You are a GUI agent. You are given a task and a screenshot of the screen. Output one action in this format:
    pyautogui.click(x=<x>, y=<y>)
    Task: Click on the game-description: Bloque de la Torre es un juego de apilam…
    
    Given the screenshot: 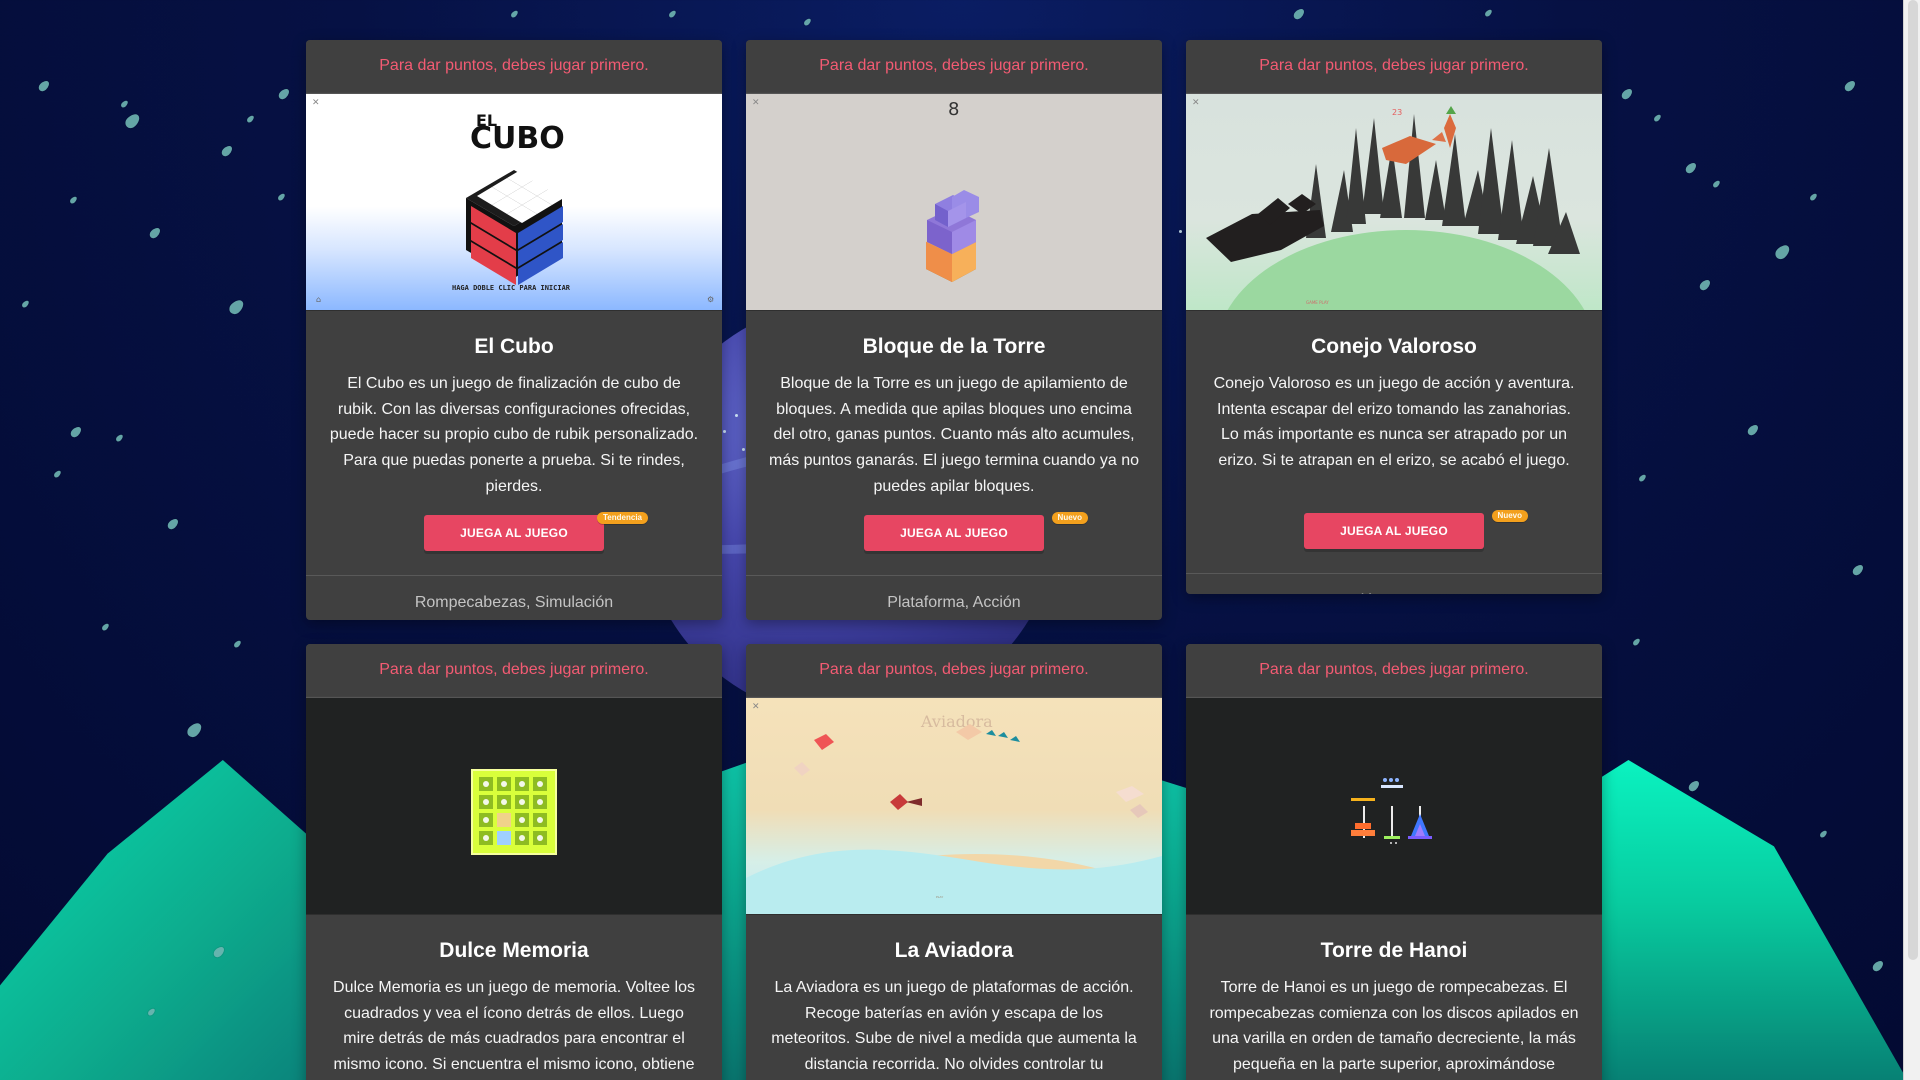 What is the action you would take?
    pyautogui.click(x=953, y=435)
    